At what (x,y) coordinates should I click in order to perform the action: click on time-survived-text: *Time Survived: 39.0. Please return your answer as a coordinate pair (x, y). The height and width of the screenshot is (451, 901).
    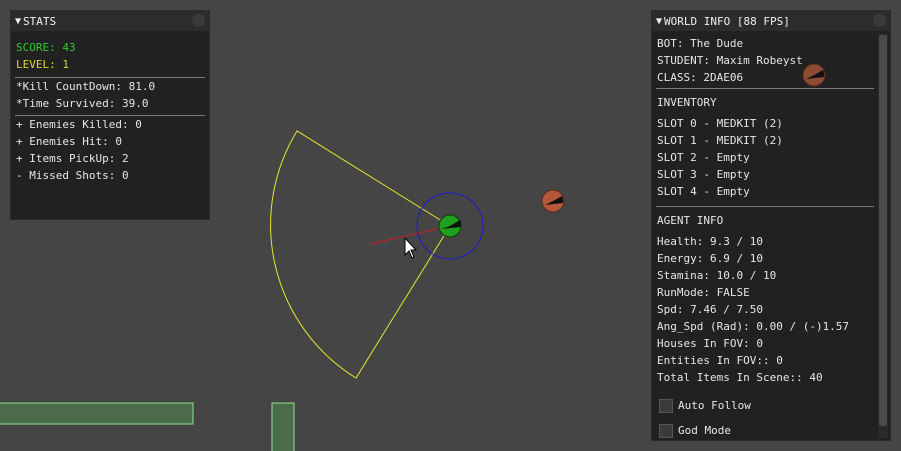
    Looking at the image, I should click on (82, 103).